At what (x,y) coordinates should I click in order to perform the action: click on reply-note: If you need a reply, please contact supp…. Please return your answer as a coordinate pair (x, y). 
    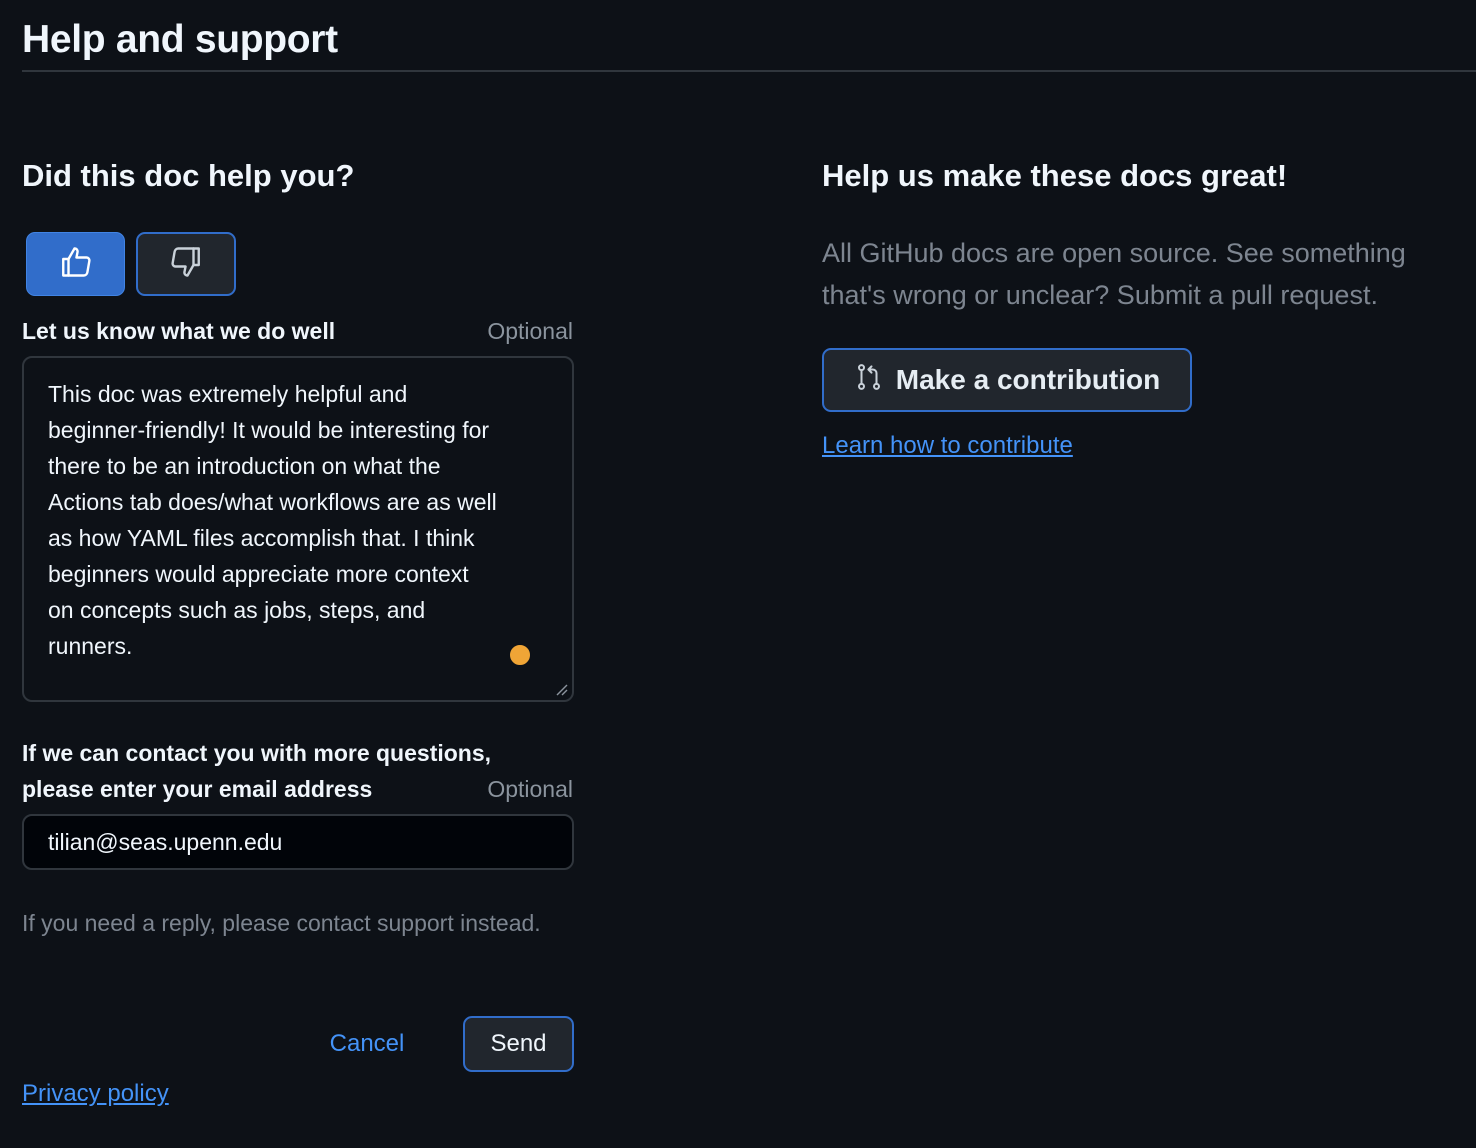
    Looking at the image, I should click on (281, 923).